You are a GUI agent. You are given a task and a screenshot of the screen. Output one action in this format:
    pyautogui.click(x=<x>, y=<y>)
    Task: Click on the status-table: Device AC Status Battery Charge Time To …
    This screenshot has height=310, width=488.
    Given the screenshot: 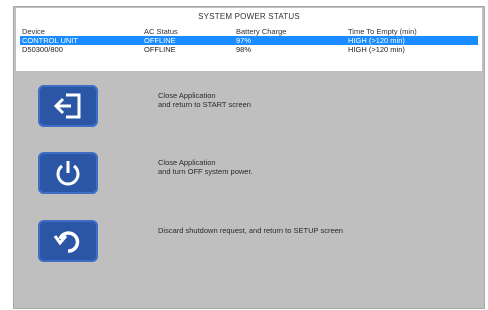 What is the action you would take?
    pyautogui.click(x=249, y=40)
    